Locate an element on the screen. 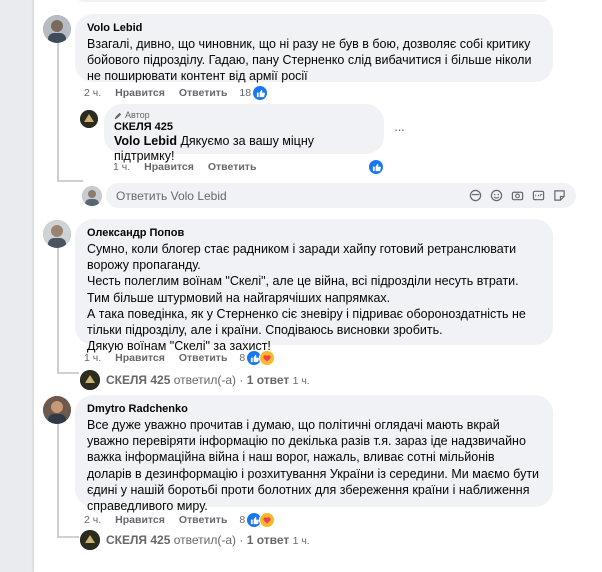 This screenshot has width=602, height=572. reply-mention: Volo Lebid is located at coordinates (145, 141).